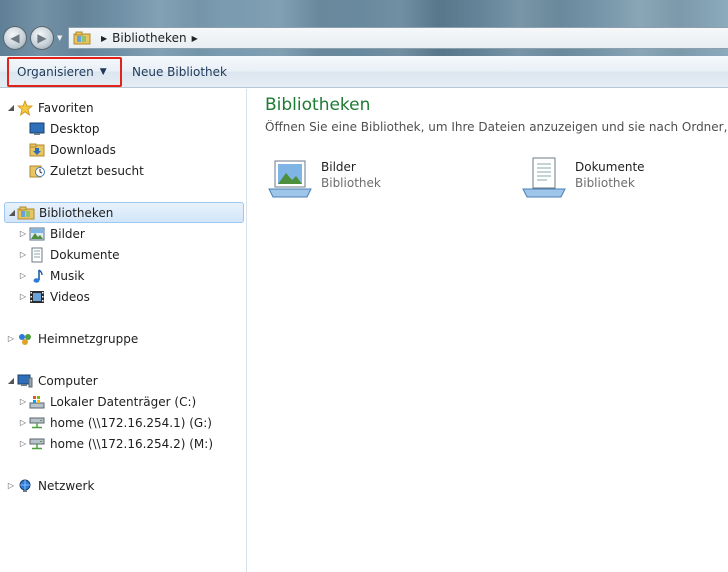  I want to click on window-title-bar: ◀ ▶ ▼ ▶ Bibliotheken ▶, so click(364, 28).